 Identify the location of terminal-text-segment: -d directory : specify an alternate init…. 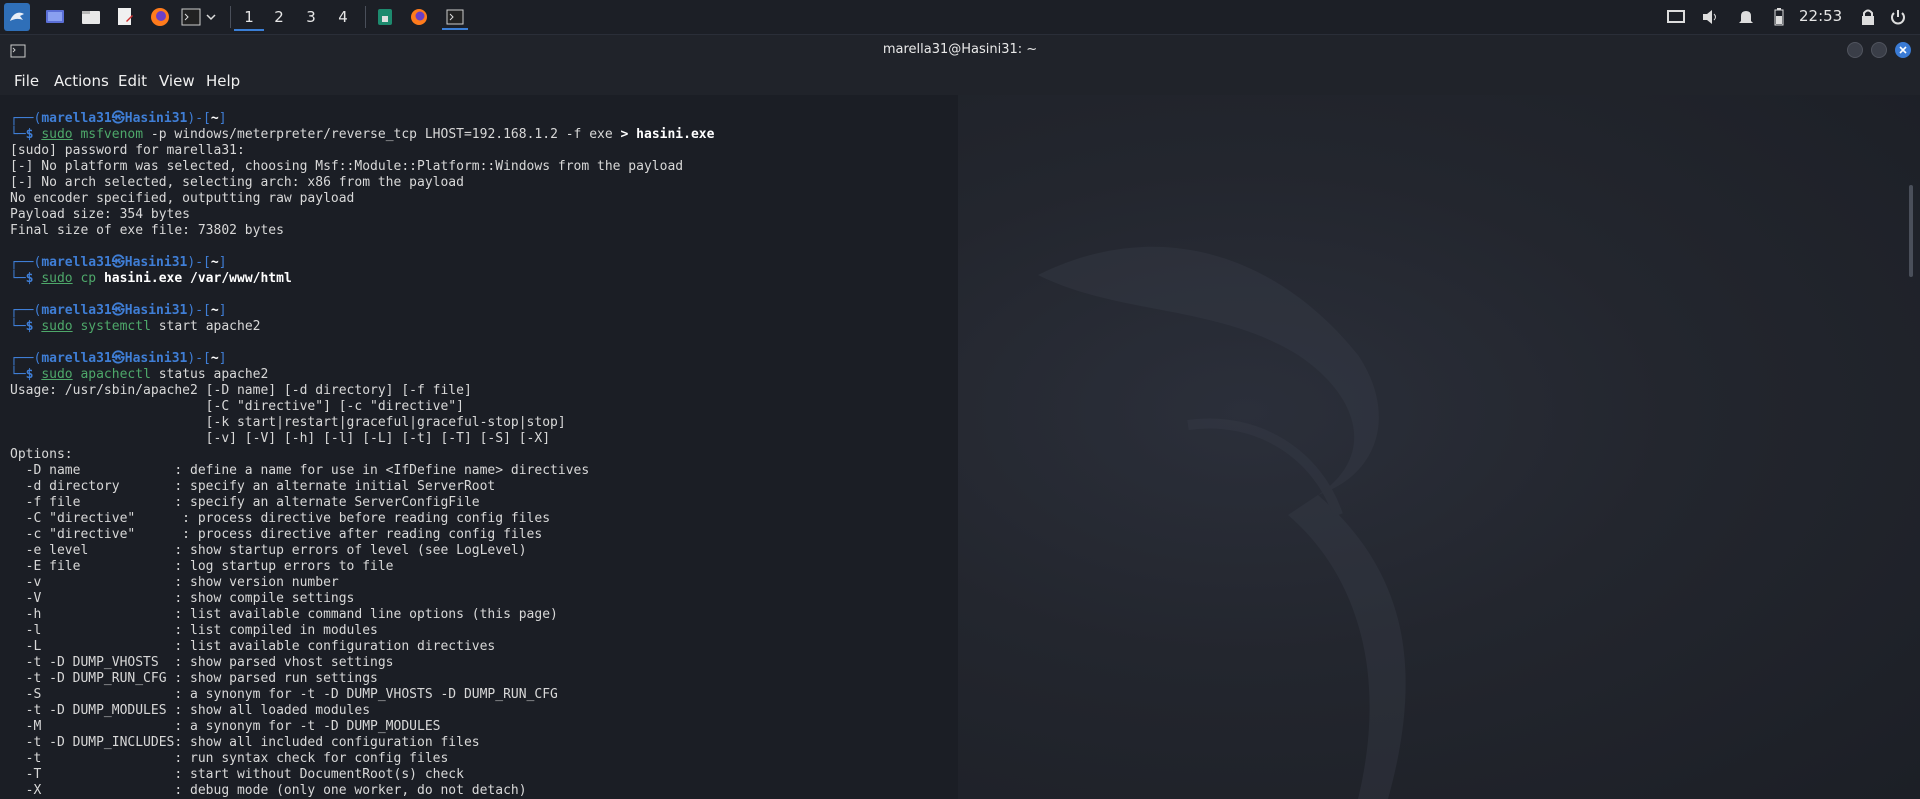
(253, 486).